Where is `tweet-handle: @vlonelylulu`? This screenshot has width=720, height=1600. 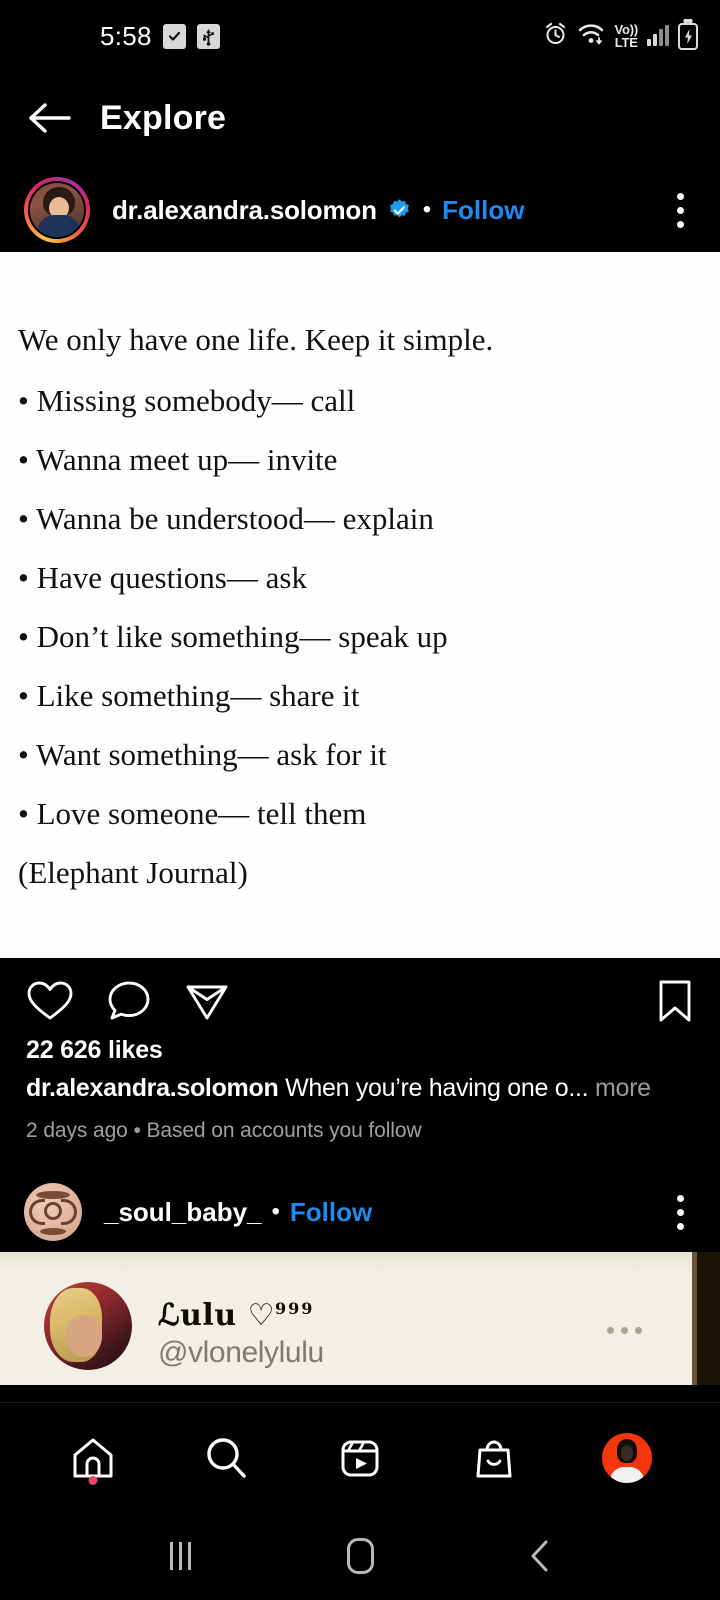 tweet-handle: @vlonelylulu is located at coordinates (241, 1352).